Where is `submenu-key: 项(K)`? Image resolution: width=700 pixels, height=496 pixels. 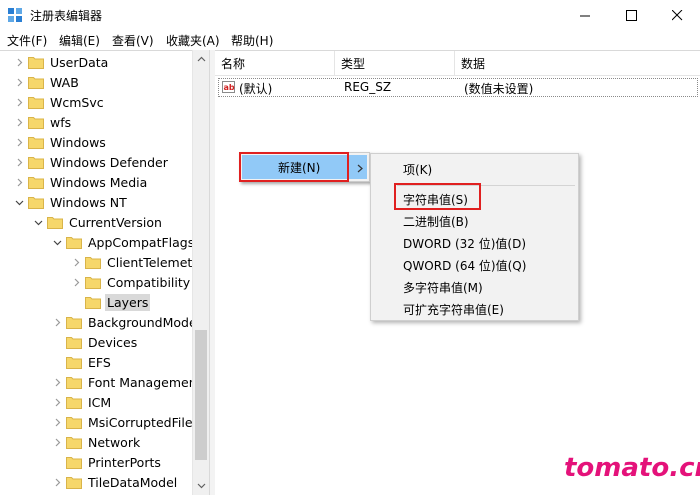
submenu-key: 项(K) is located at coordinates (417, 169).